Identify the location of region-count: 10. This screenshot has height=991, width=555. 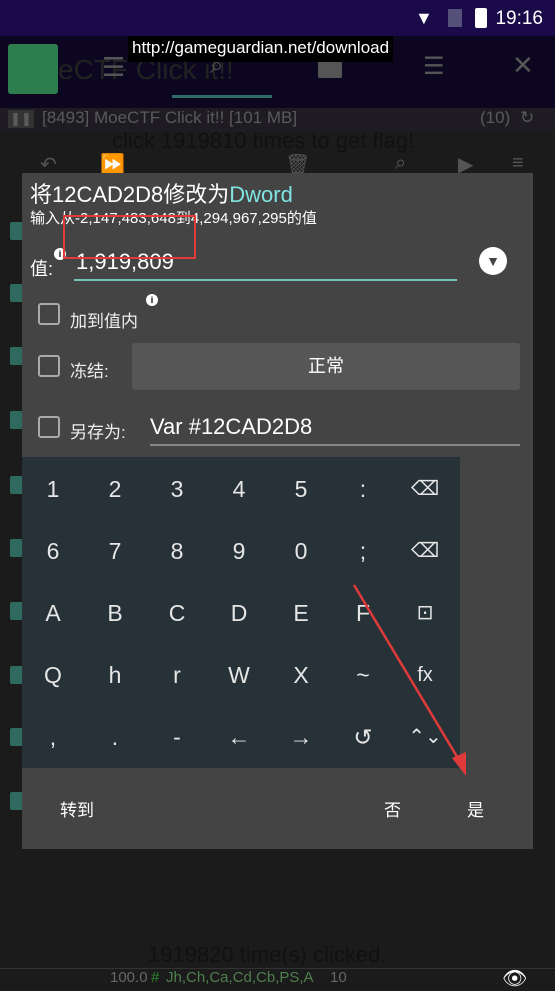
(338, 977).